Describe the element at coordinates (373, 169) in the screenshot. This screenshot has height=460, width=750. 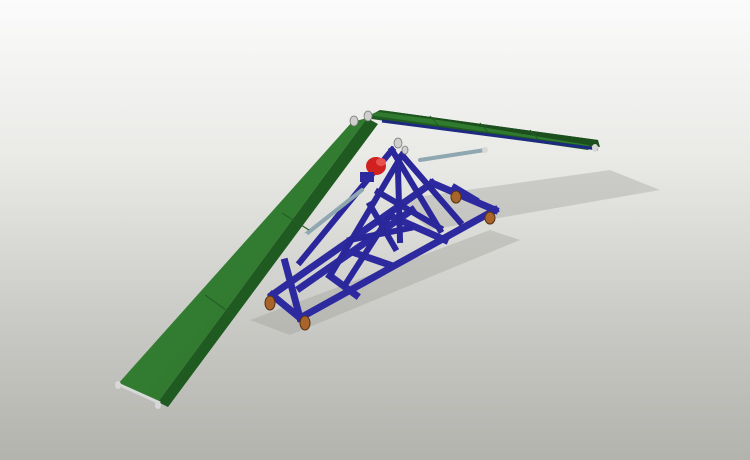
I see `drive-motor` at that location.